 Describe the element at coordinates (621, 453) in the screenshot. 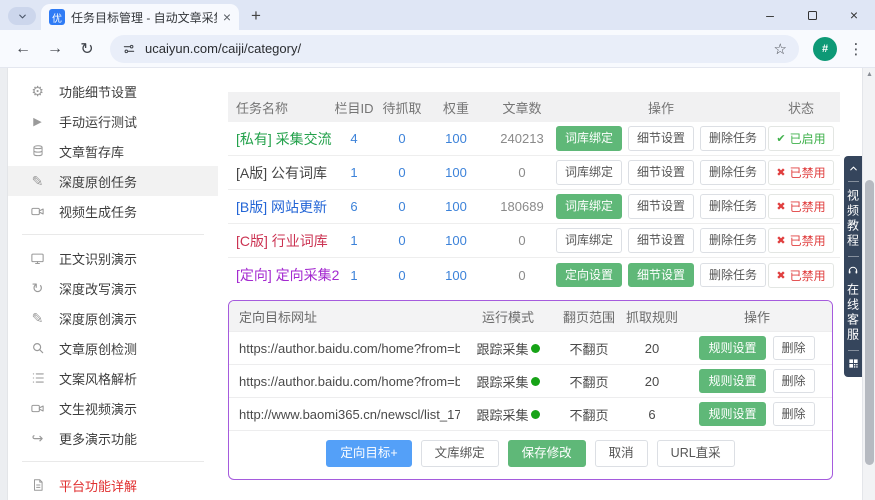

I see `cancel-button: 取消` at that location.